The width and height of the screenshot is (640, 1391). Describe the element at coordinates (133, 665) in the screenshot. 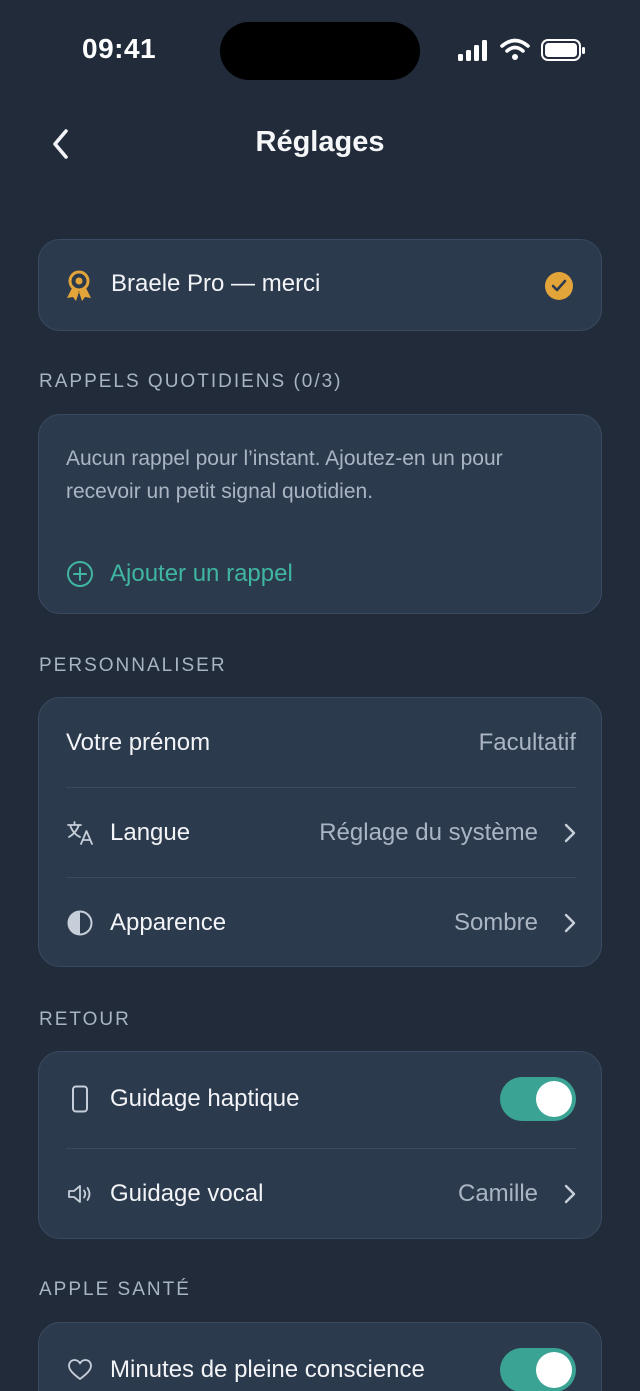

I see `personalize-section-label: PERSONNALISER` at that location.